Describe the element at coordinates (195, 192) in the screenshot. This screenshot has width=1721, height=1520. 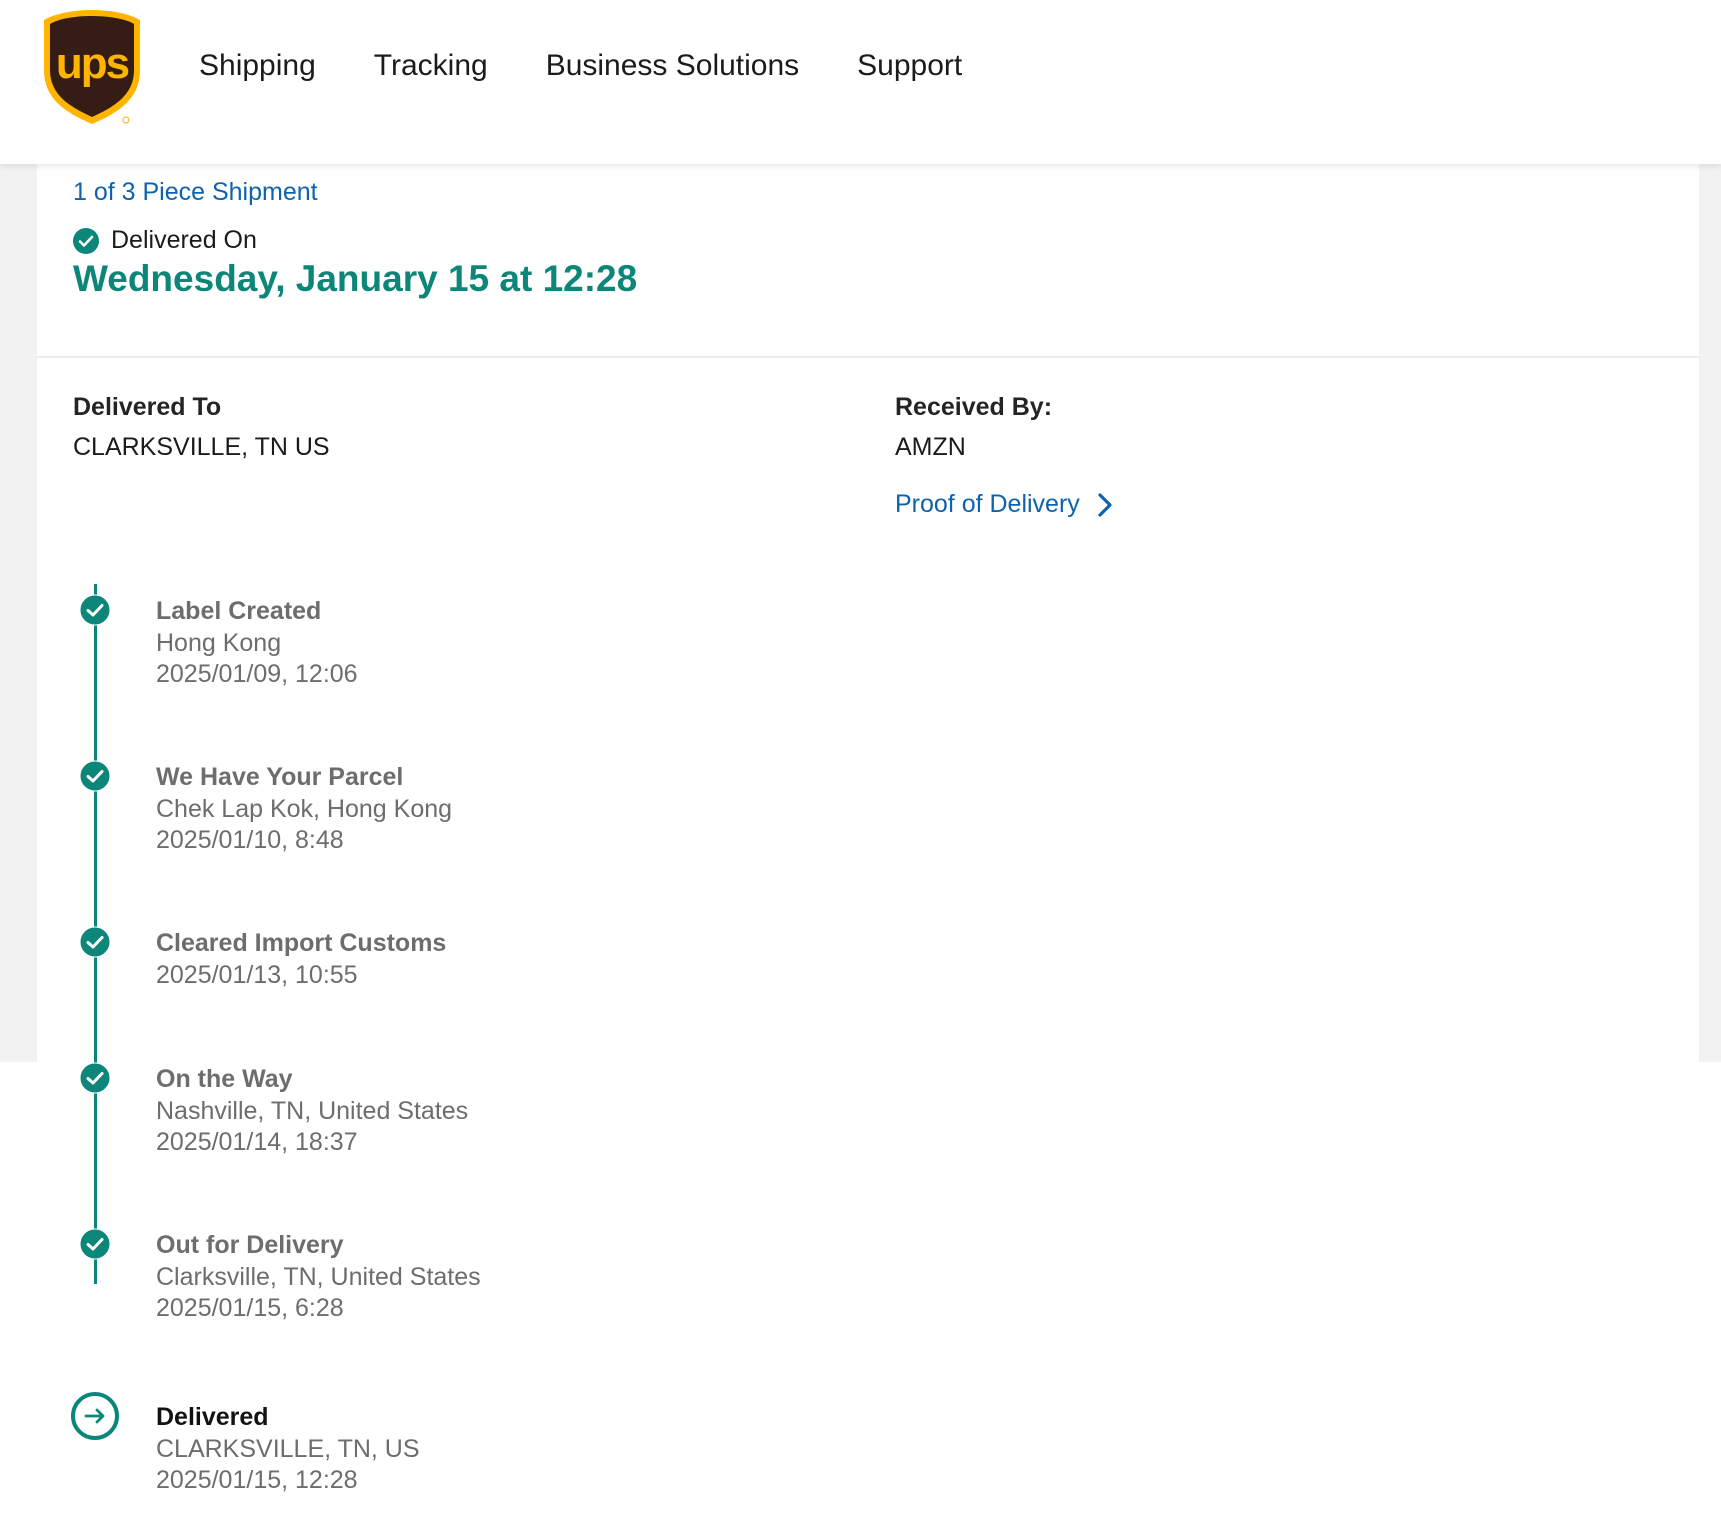
I see `piece-shipment-link: 1 of 3 Piece Shipment` at that location.